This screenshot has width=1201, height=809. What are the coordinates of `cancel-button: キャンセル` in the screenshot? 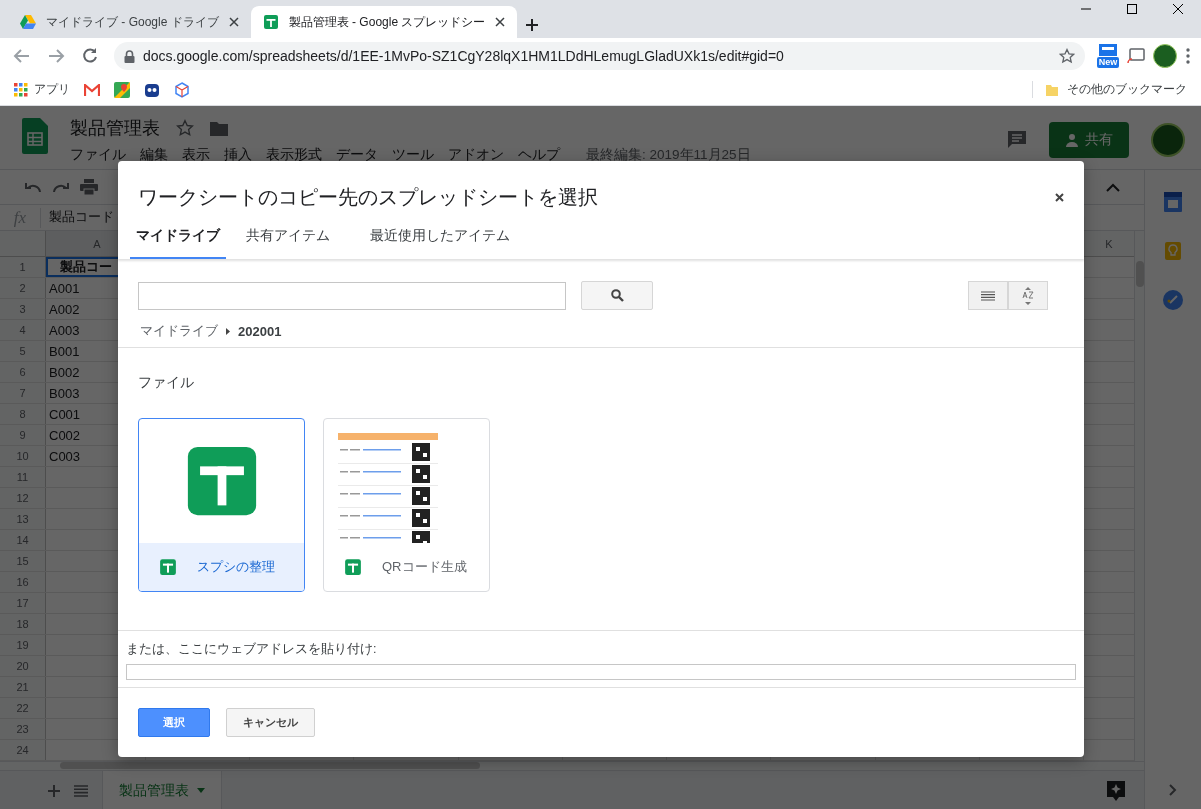 It's located at (270, 722).